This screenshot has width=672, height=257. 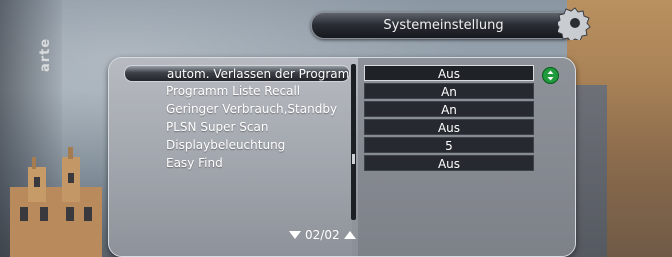 I want to click on menu-item-plsn-super-scan: PLSN Super Scan, so click(x=237, y=127).